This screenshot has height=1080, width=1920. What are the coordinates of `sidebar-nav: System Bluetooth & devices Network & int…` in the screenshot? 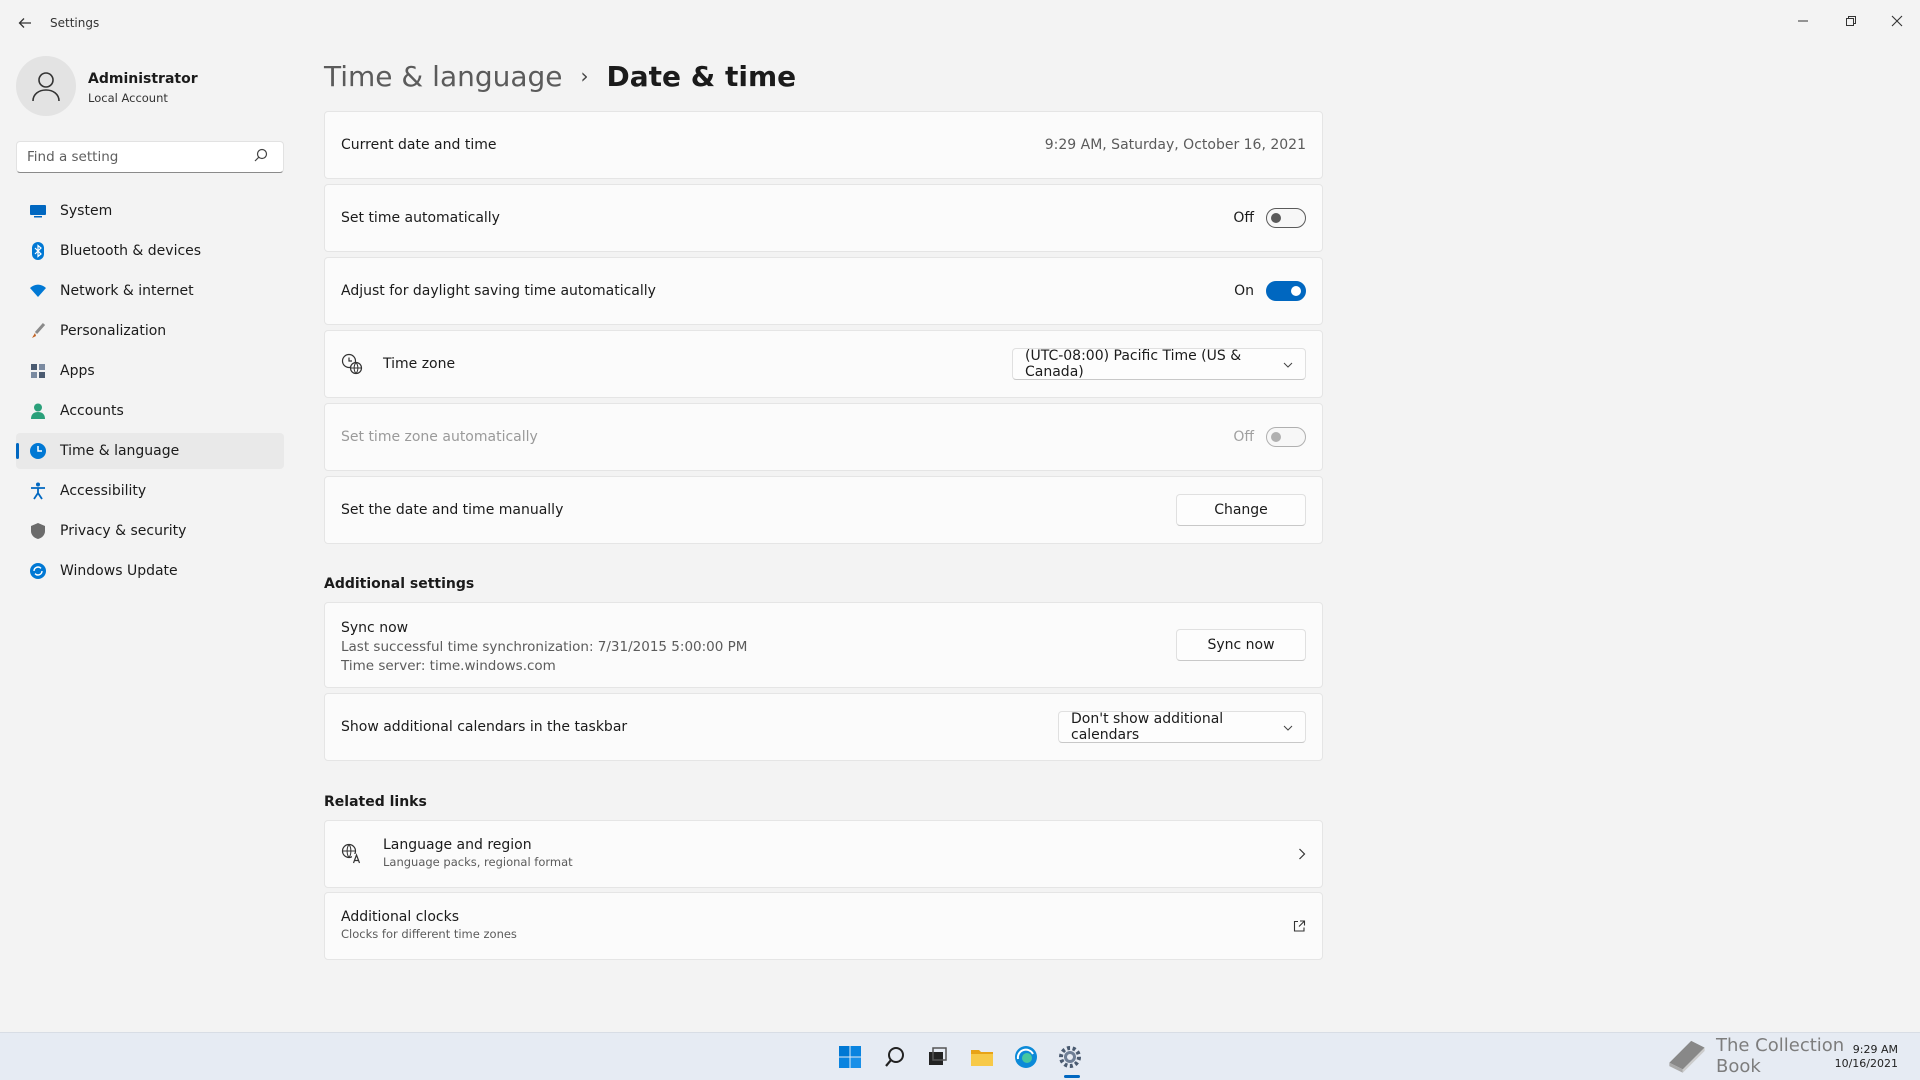 It's located at (150, 393).